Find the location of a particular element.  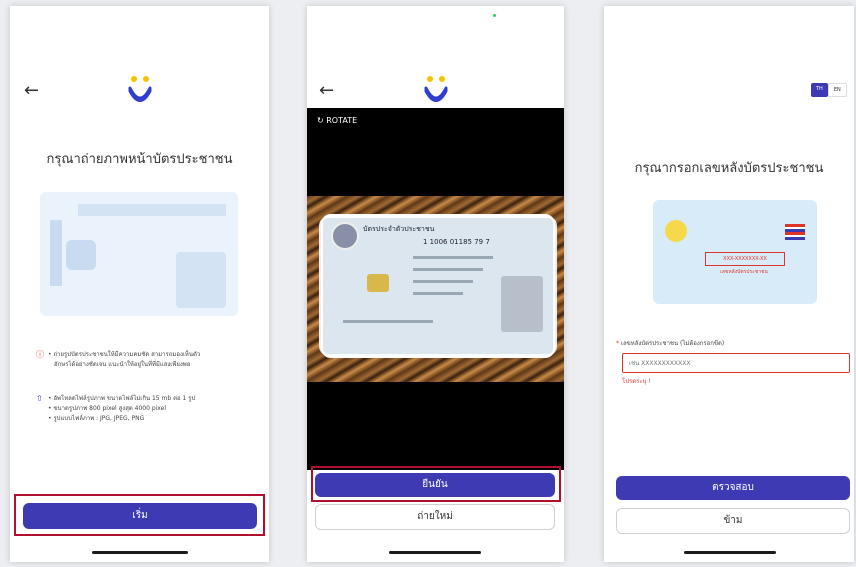

card-code-box: XXX-XXXXXXX-XX is located at coordinates (745, 259).